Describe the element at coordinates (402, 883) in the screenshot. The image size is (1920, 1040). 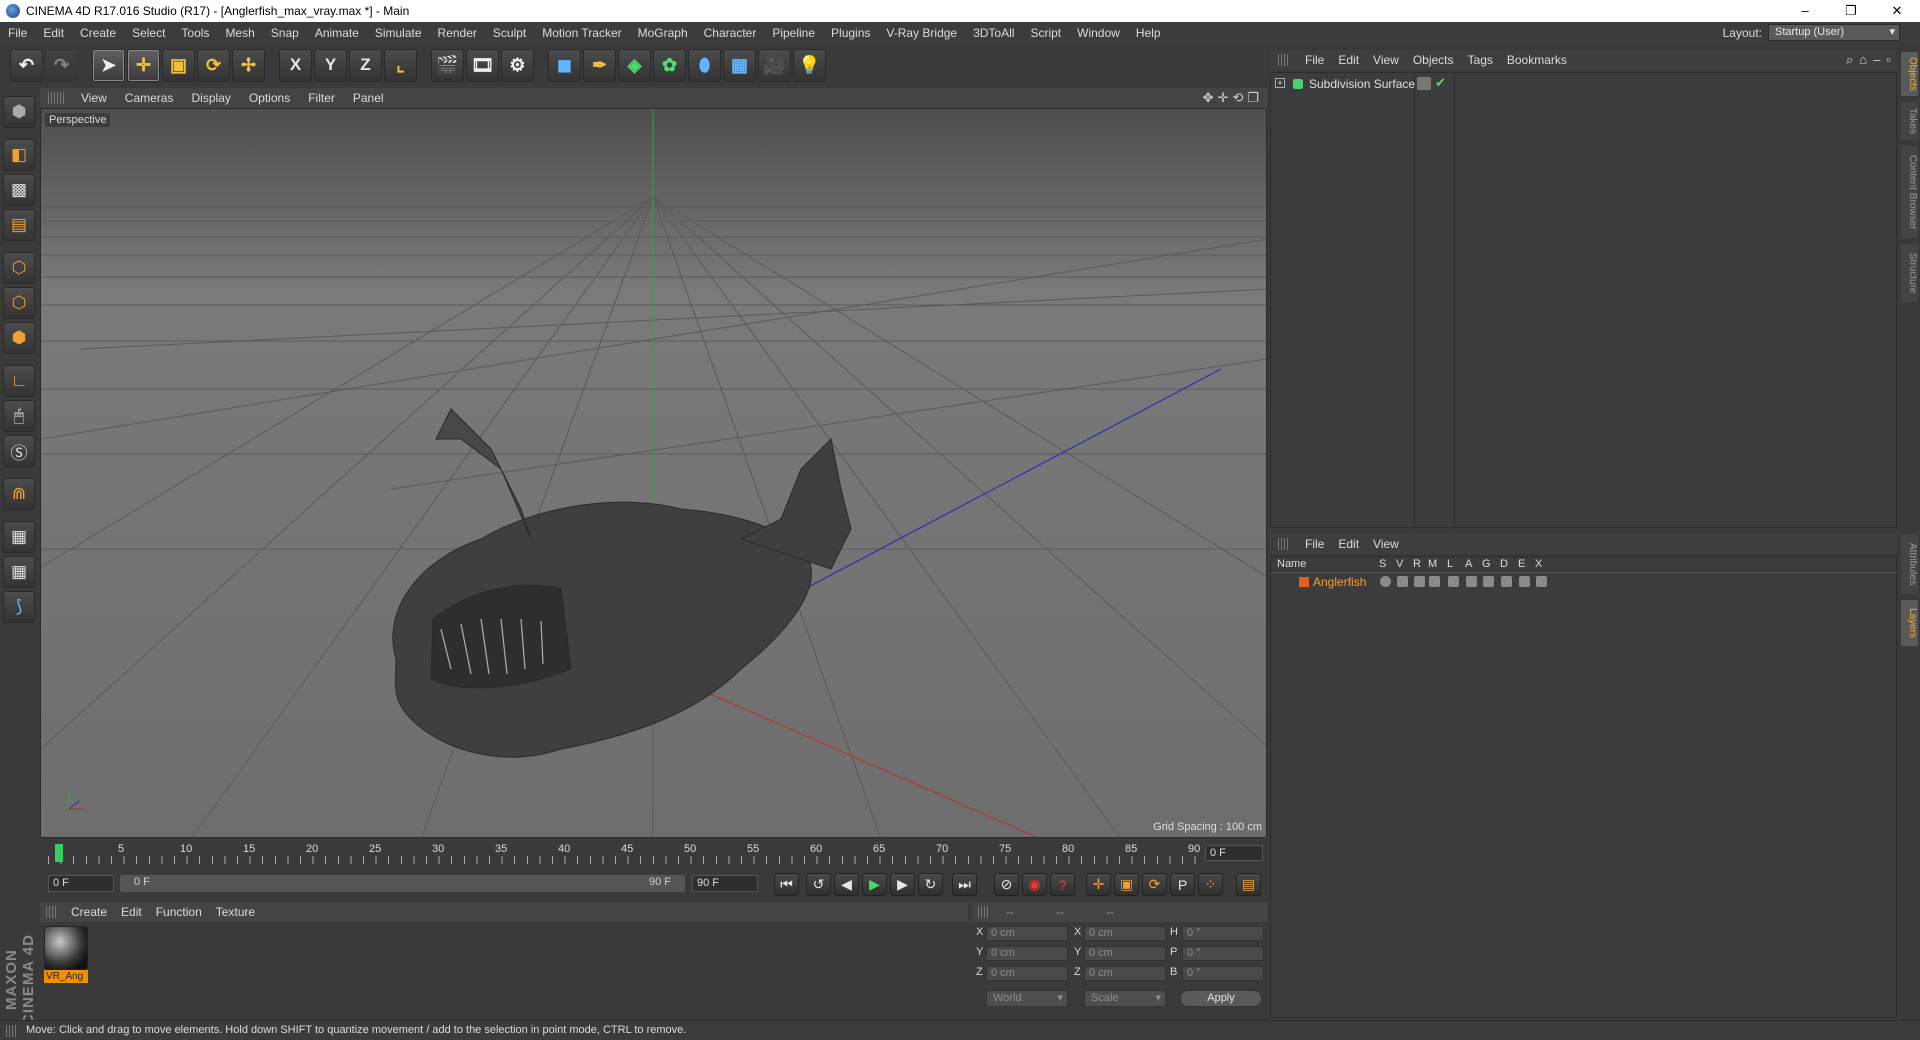
I see `preview-range-slider: 0 F 90 F` at that location.